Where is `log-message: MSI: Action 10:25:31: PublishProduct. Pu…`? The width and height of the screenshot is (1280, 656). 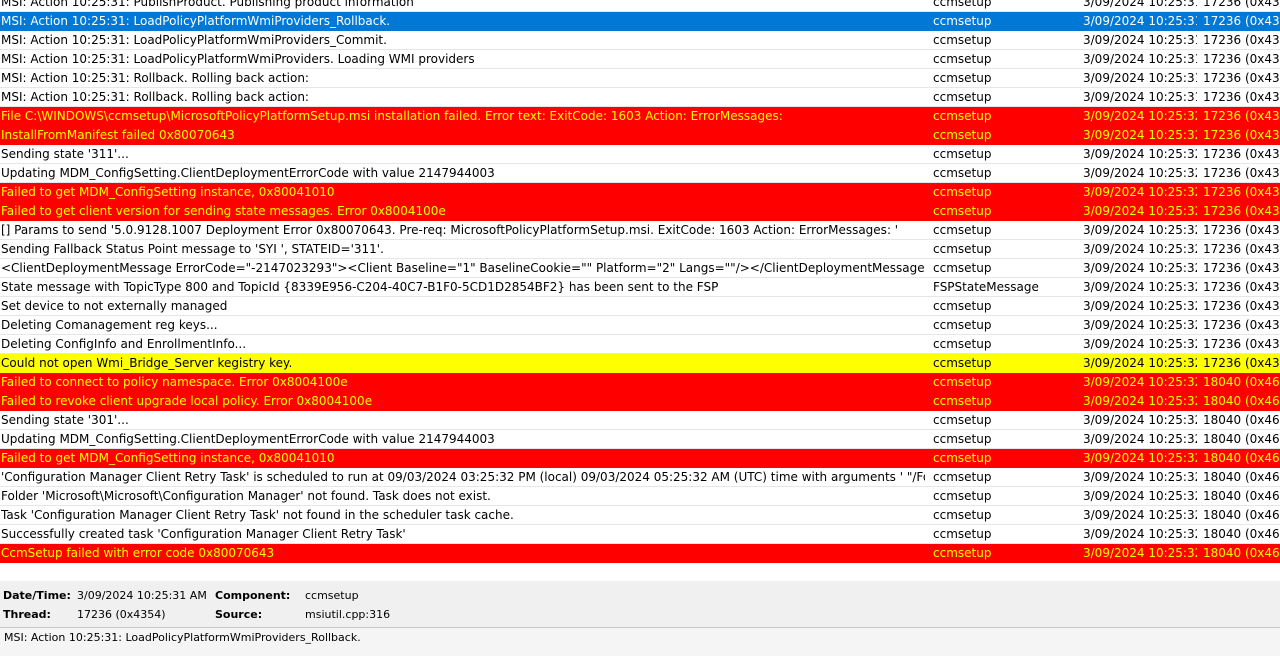 log-message: MSI: Action 10:25:31: PublishProduct. Pu… is located at coordinates (207, 4).